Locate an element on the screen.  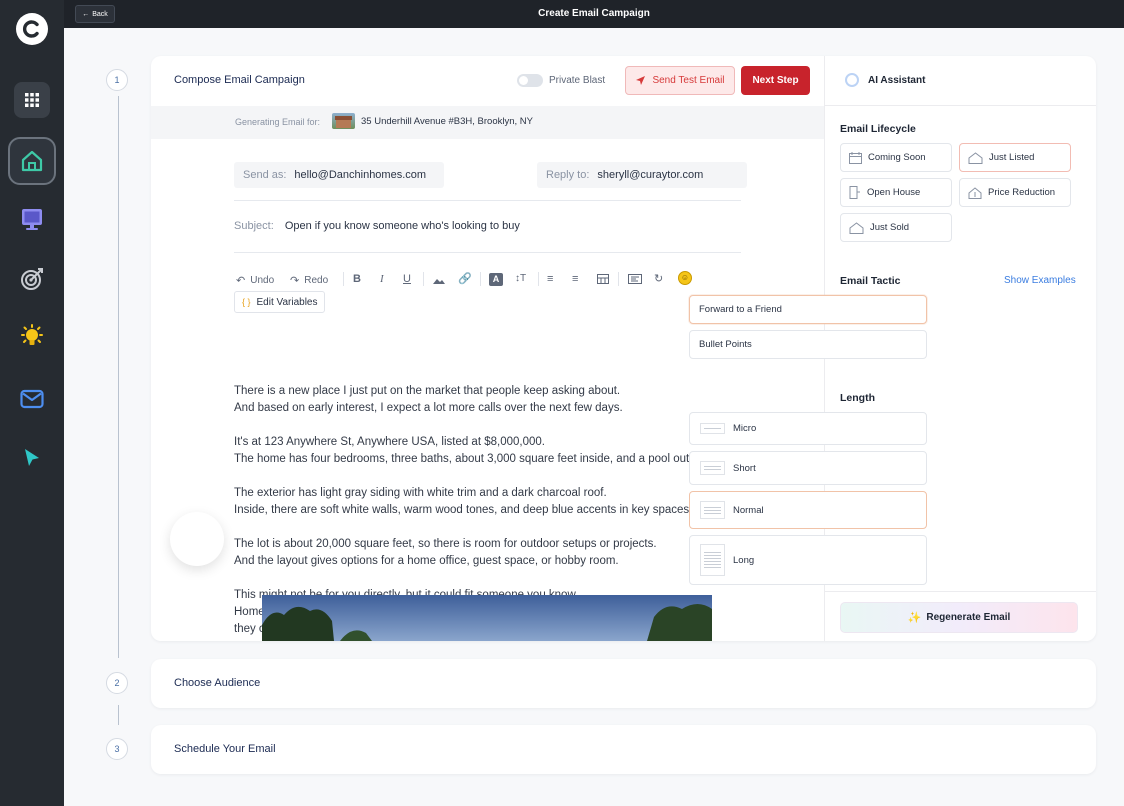
logo-icon is located at coordinates (32, 29).